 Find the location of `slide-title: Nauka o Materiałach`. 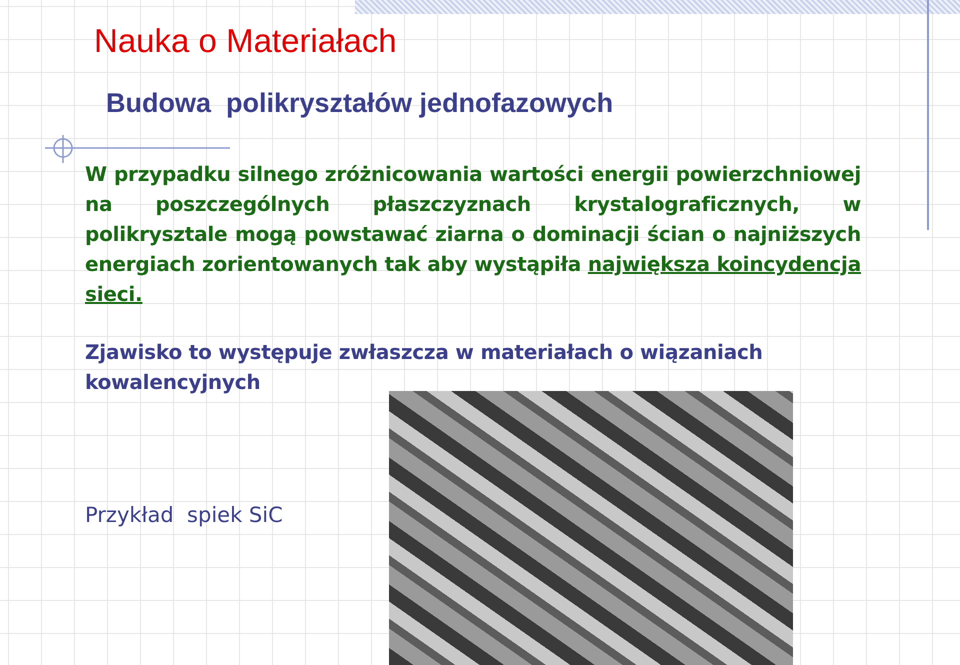

slide-title: Nauka o Materiałach is located at coordinates (246, 41).